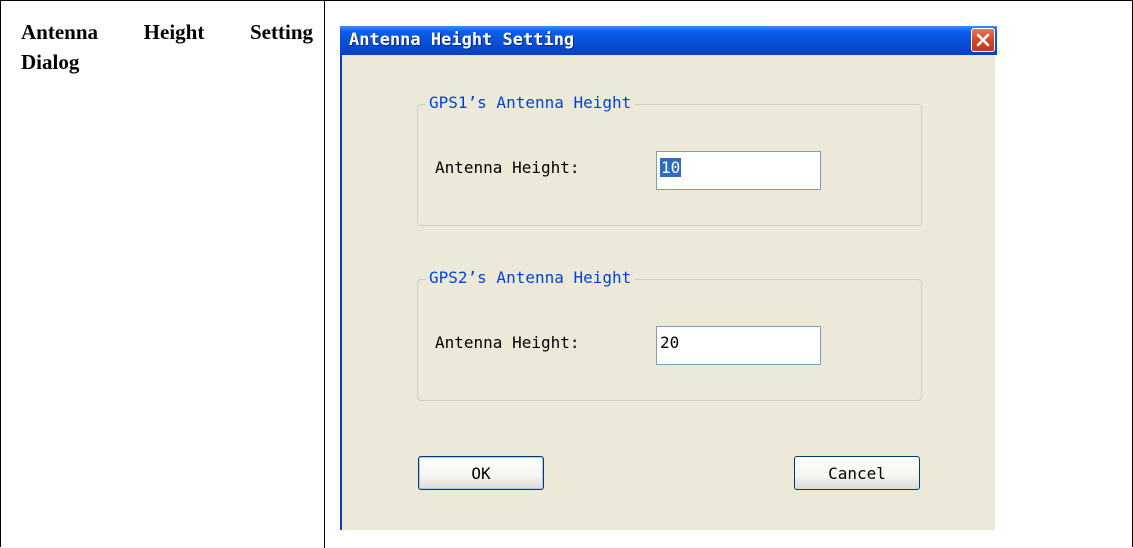 The width and height of the screenshot is (1133, 548). Describe the element at coordinates (738, 170) in the screenshot. I see `gps1-antenna-height-input: 10` at that location.